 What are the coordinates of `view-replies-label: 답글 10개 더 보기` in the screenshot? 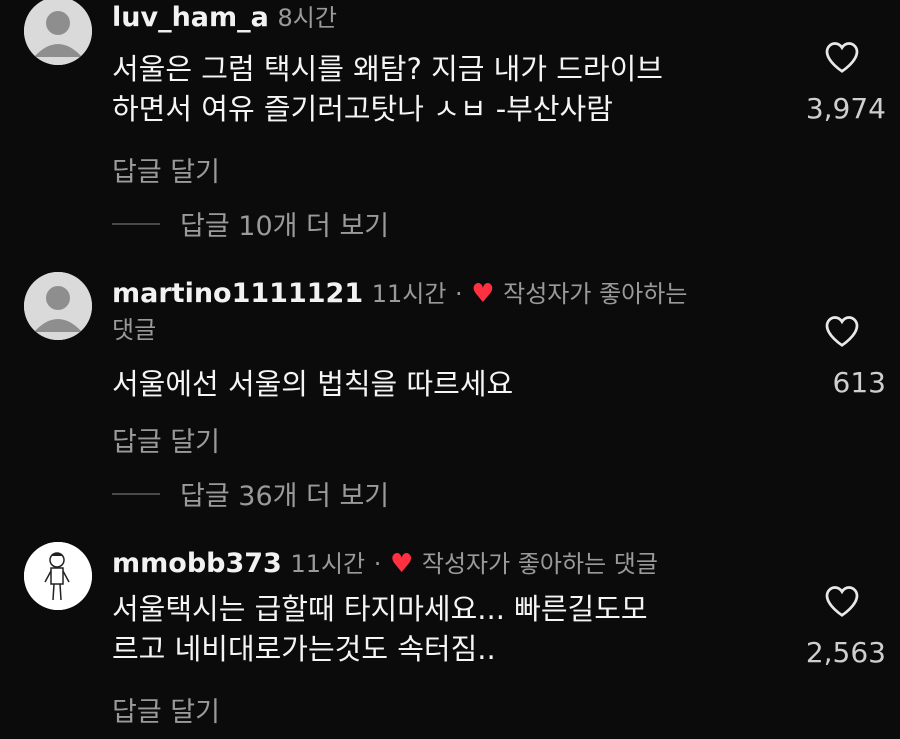 It's located at (285, 226).